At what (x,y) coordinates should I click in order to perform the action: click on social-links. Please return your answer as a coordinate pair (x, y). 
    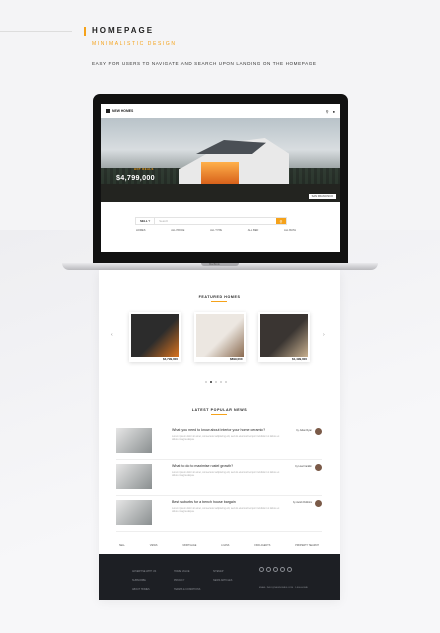
    Looking at the image, I should click on (275, 569).